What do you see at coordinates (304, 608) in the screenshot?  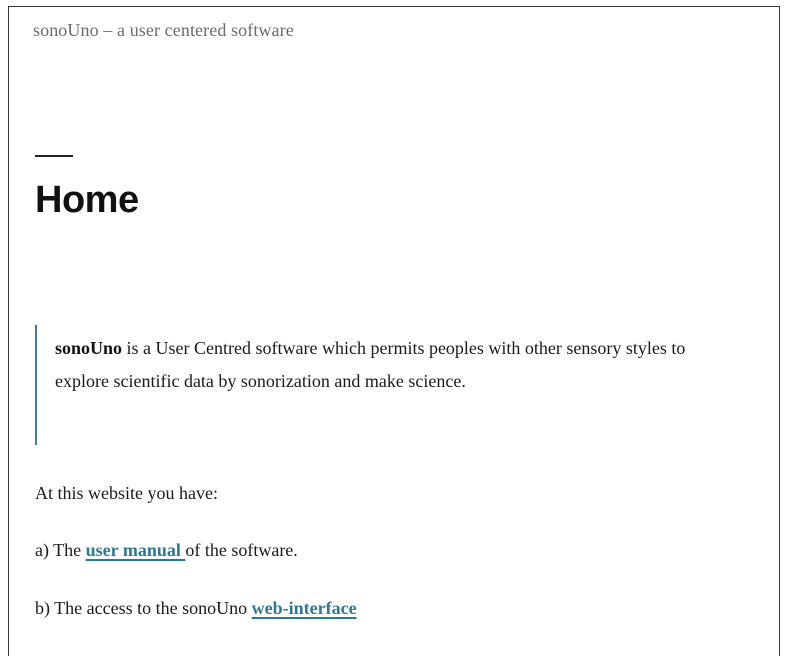 I see `web-interface-link: web-interface` at bounding box center [304, 608].